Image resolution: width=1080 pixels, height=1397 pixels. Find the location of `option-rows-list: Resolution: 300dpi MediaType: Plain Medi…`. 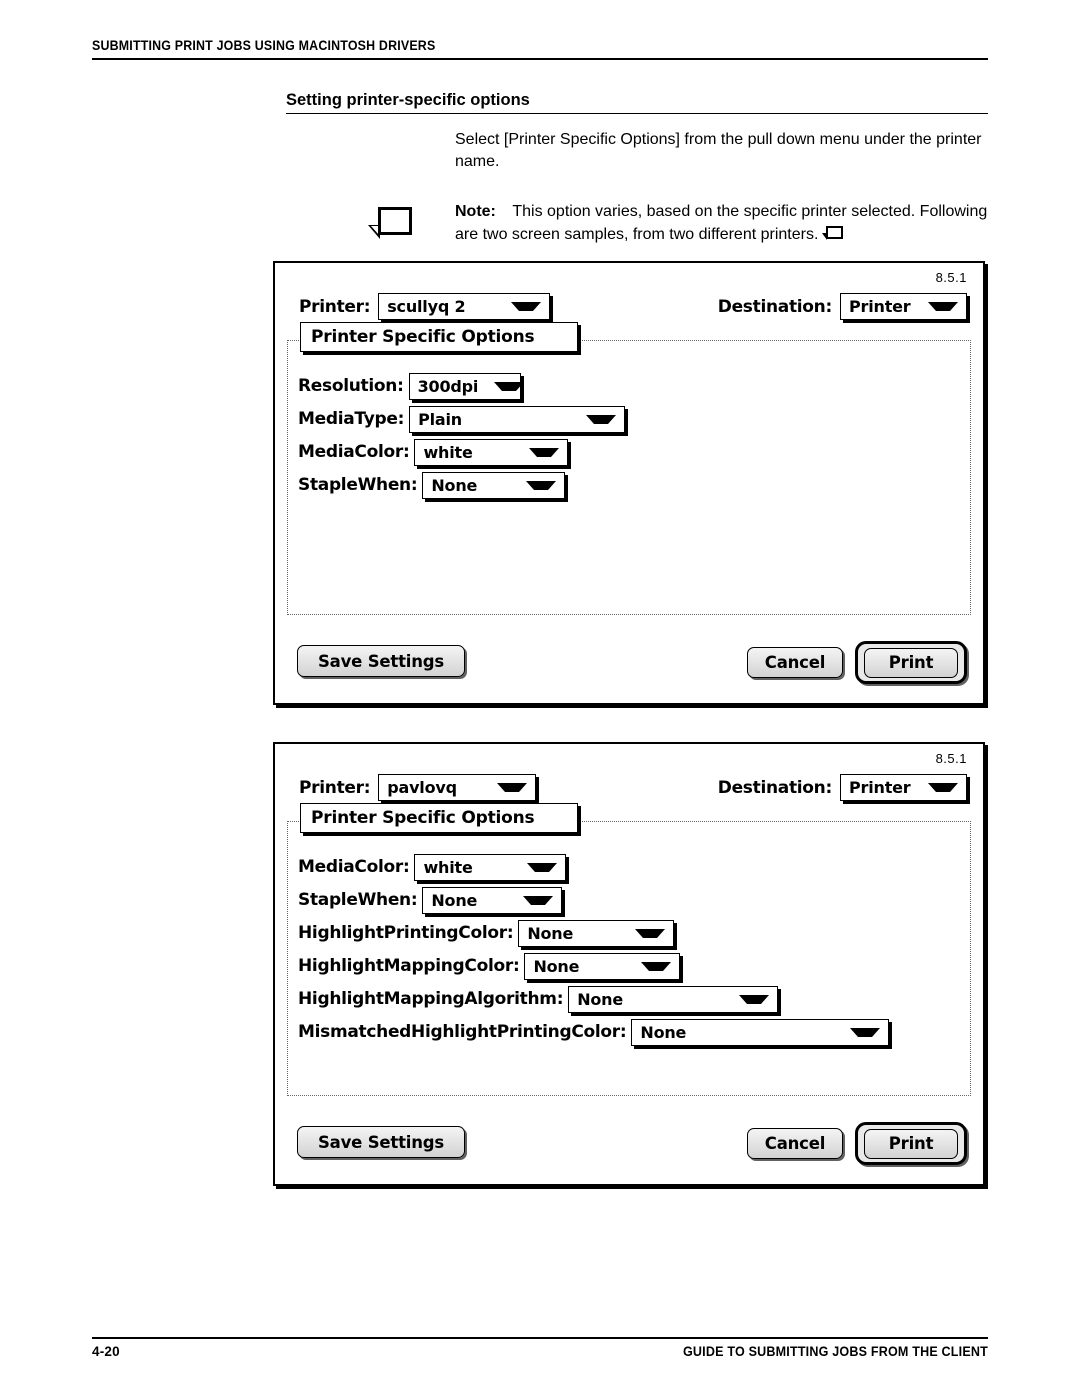

option-rows-list: Resolution: 300dpi MediaType: Plain Medi… is located at coordinates (631, 437).